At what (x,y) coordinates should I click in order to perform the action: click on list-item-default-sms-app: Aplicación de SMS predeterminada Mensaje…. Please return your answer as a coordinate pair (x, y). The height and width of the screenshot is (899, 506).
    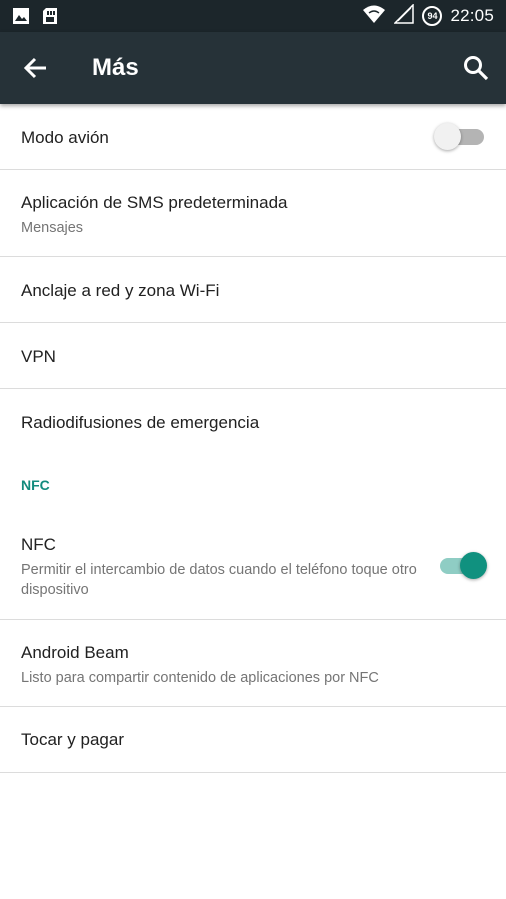
    Looking at the image, I should click on (253, 213).